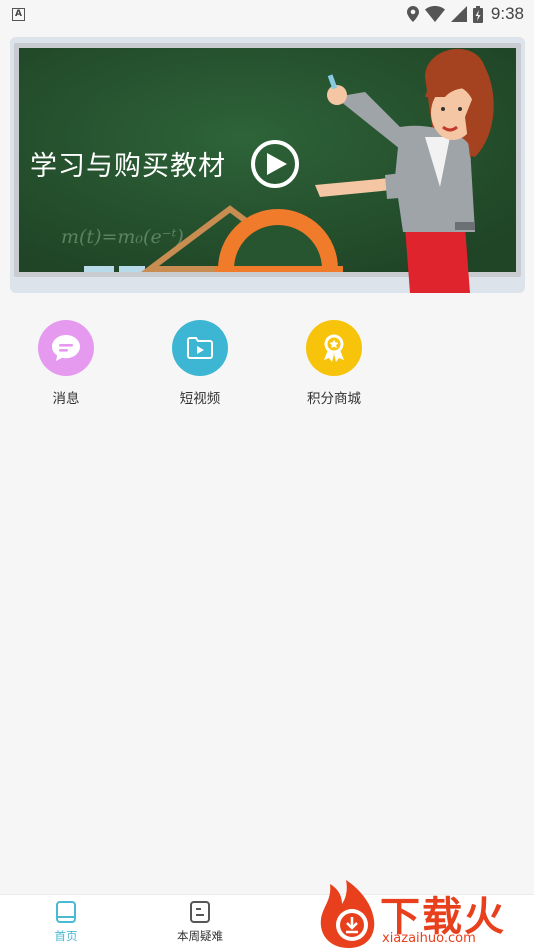  I want to click on menu-item-points-mall: 积分商城, so click(334, 363).